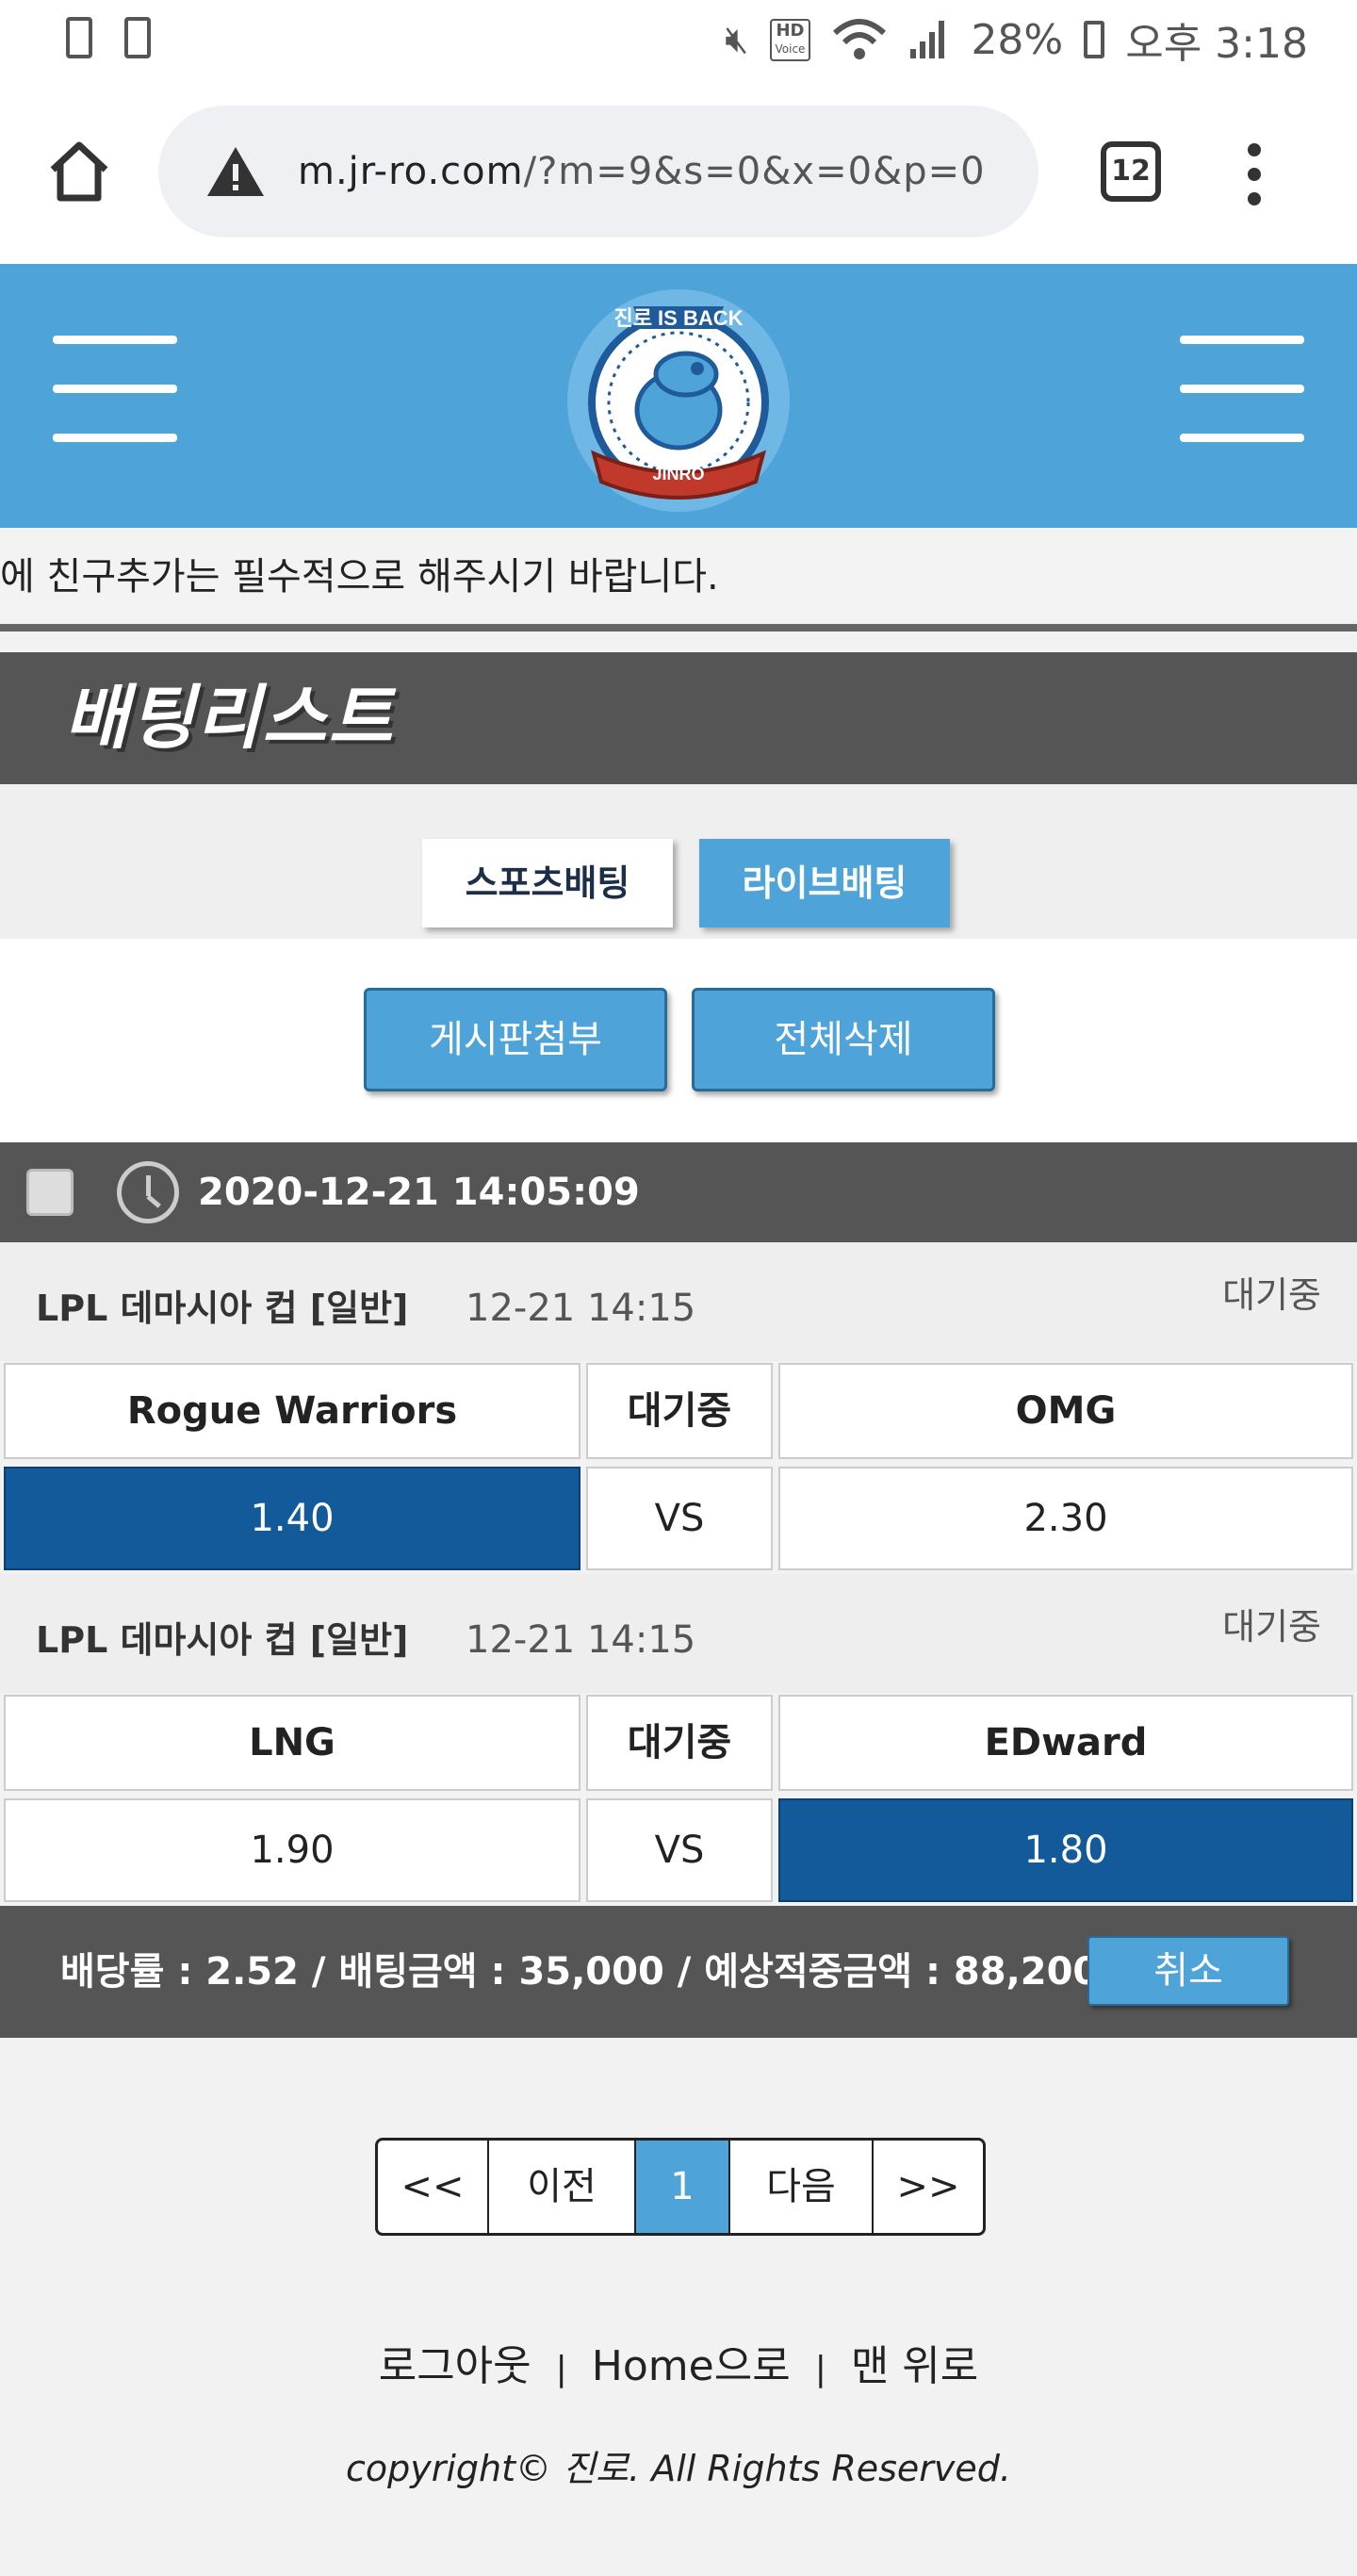 Image resolution: width=1357 pixels, height=2576 pixels. Describe the element at coordinates (235, 171) in the screenshot. I see `warning-icon` at that location.